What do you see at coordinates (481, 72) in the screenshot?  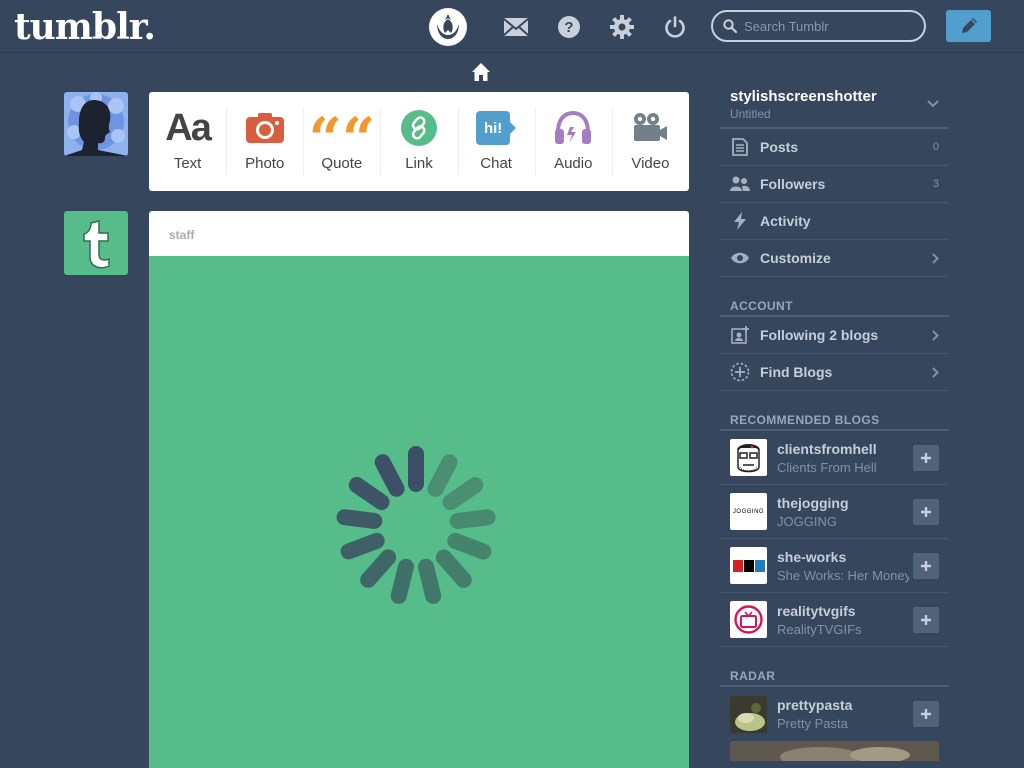 I see `home-icon` at bounding box center [481, 72].